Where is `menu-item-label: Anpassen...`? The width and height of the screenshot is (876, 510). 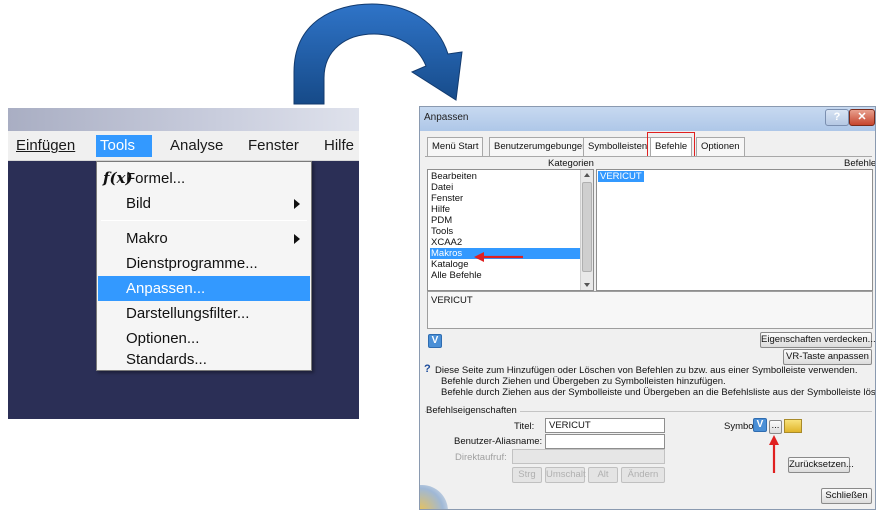 menu-item-label: Anpassen... is located at coordinates (166, 288).